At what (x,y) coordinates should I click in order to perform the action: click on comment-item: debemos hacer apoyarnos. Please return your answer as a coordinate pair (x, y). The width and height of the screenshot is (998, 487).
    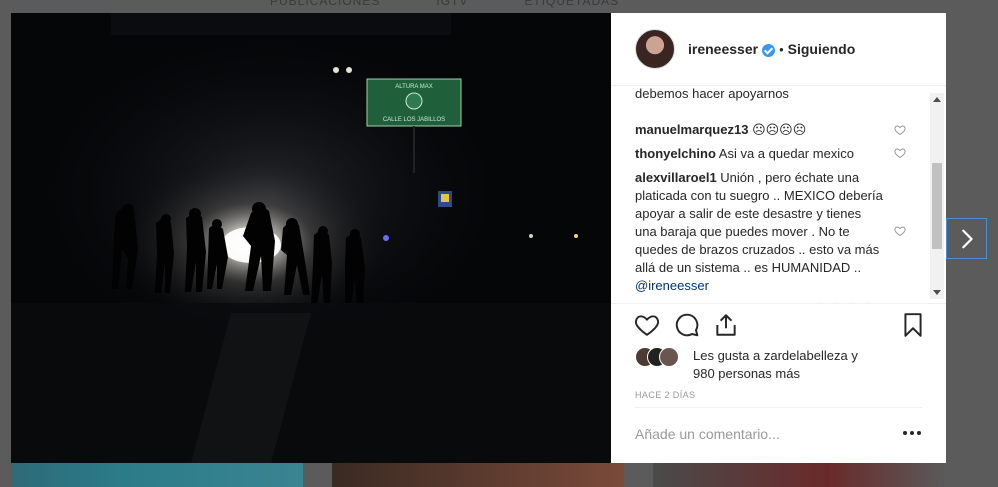
    Looking at the image, I should click on (760, 95).